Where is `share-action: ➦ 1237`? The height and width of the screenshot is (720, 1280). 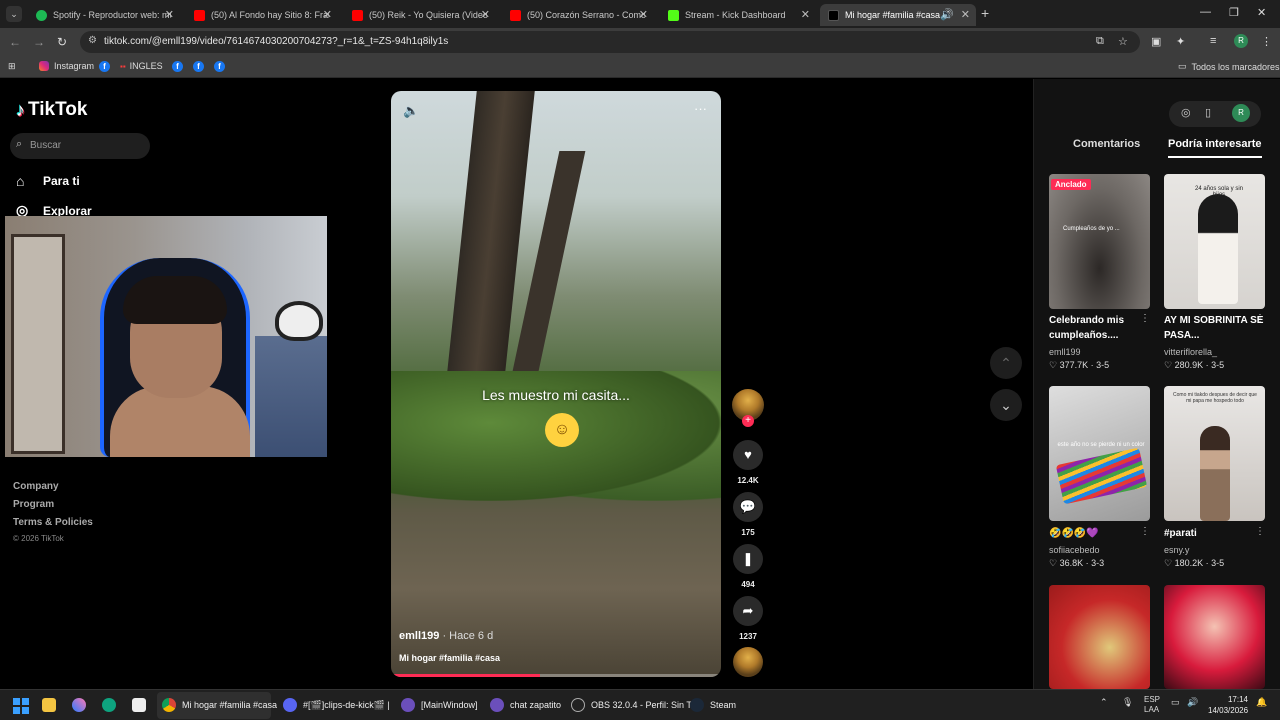 share-action: ➦ 1237 is located at coordinates (748, 618).